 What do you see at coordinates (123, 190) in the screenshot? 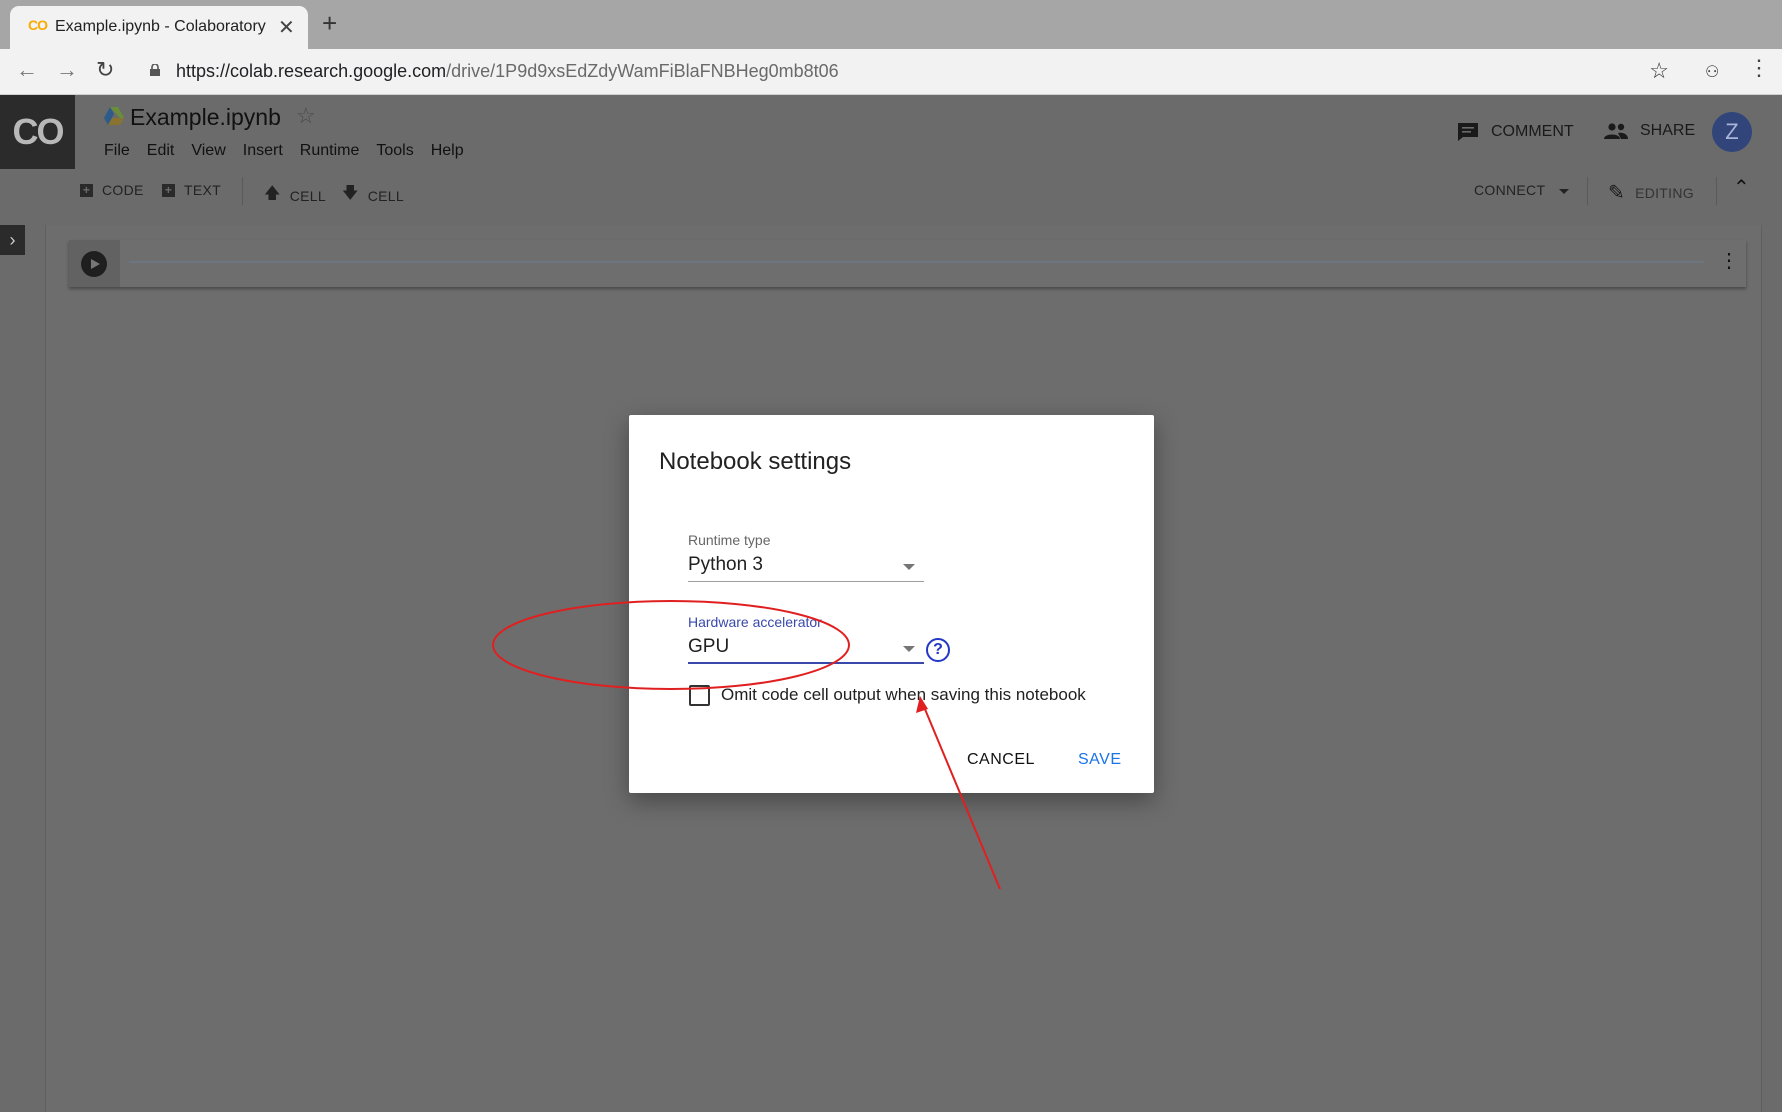
I see `add-code-label: CODE` at bounding box center [123, 190].